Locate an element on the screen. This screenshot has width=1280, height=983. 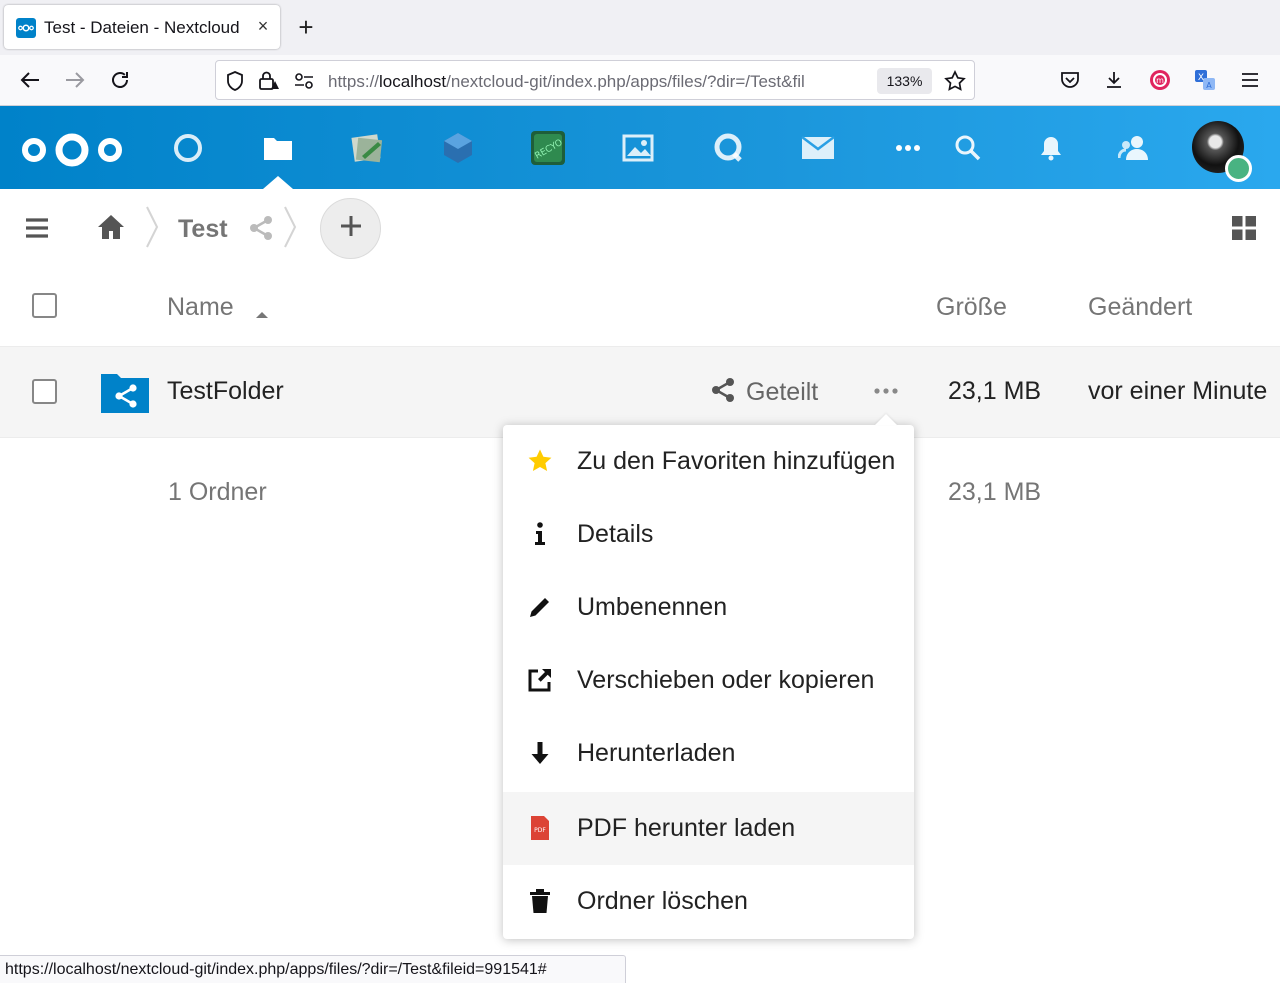
plus-icon is located at coordinates (351, 228).